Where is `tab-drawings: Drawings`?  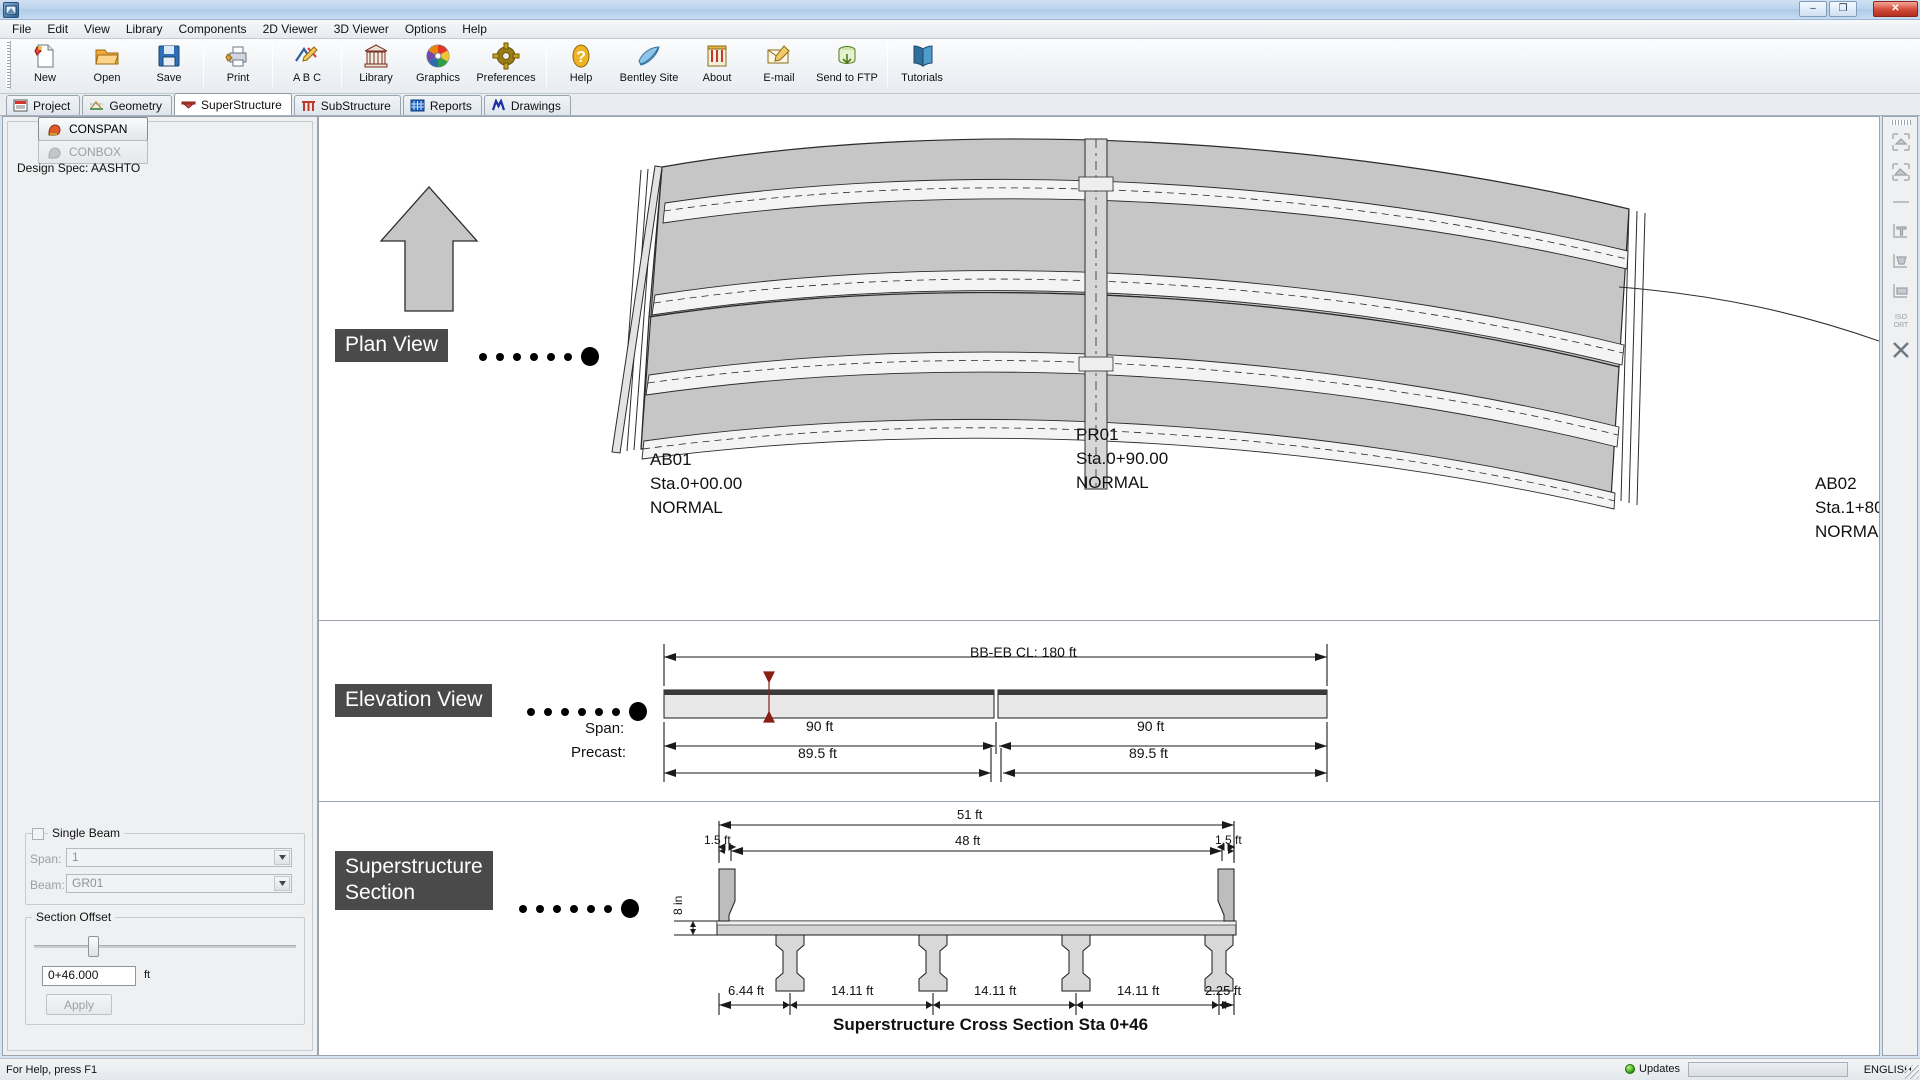
tab-drawings: Drawings is located at coordinates (527, 105).